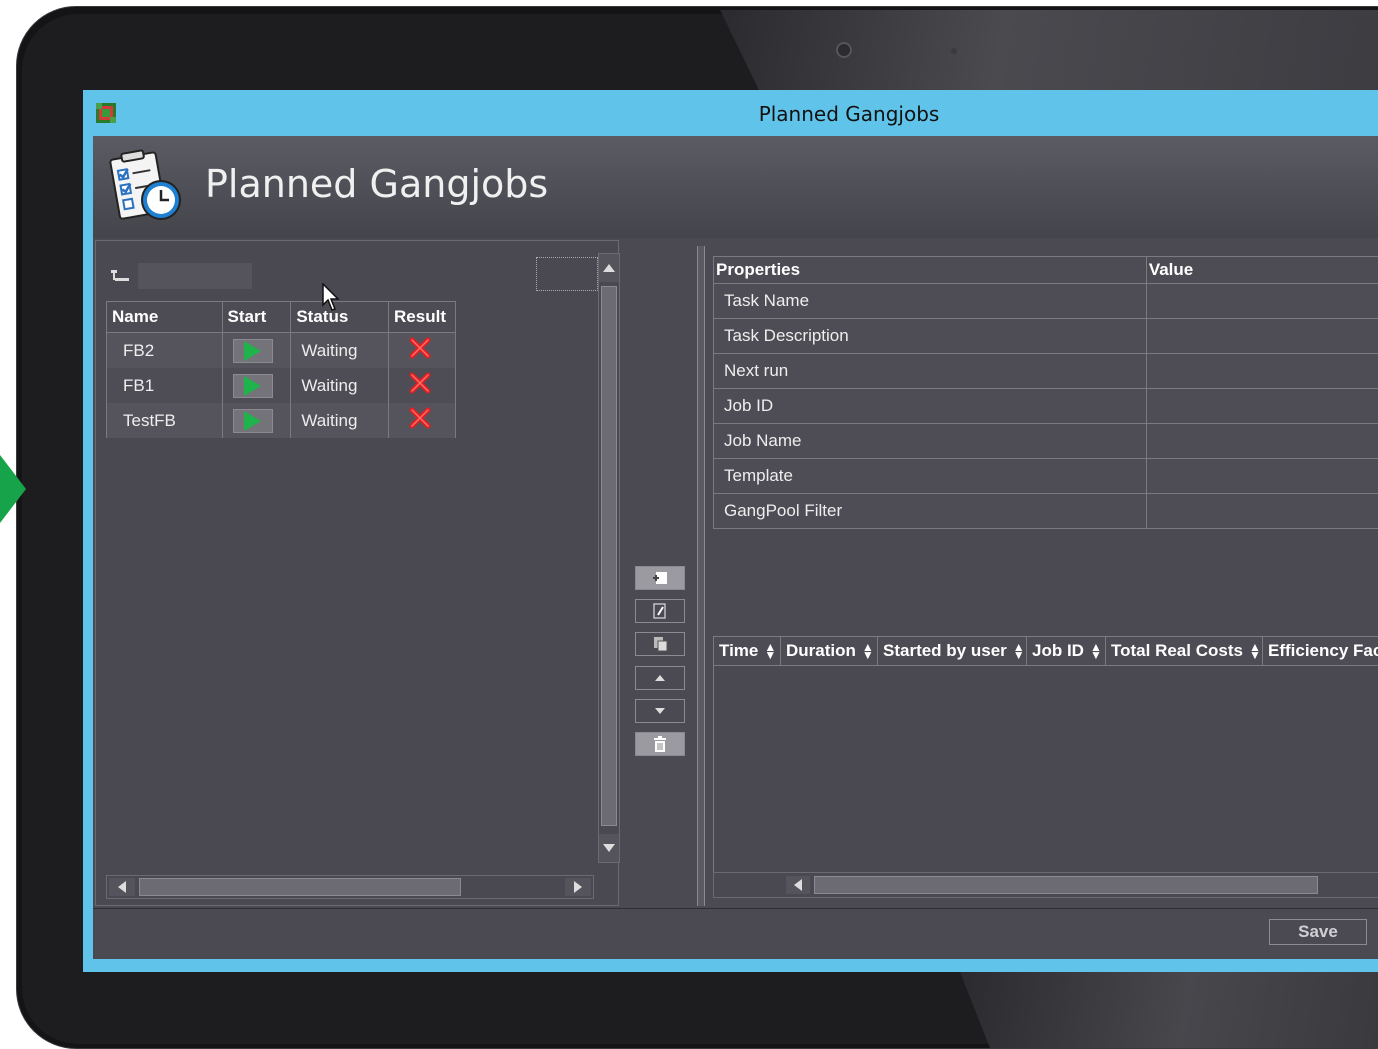 This screenshot has height=1049, width=1378. I want to click on vertical-scroll-thumb, so click(609, 556).